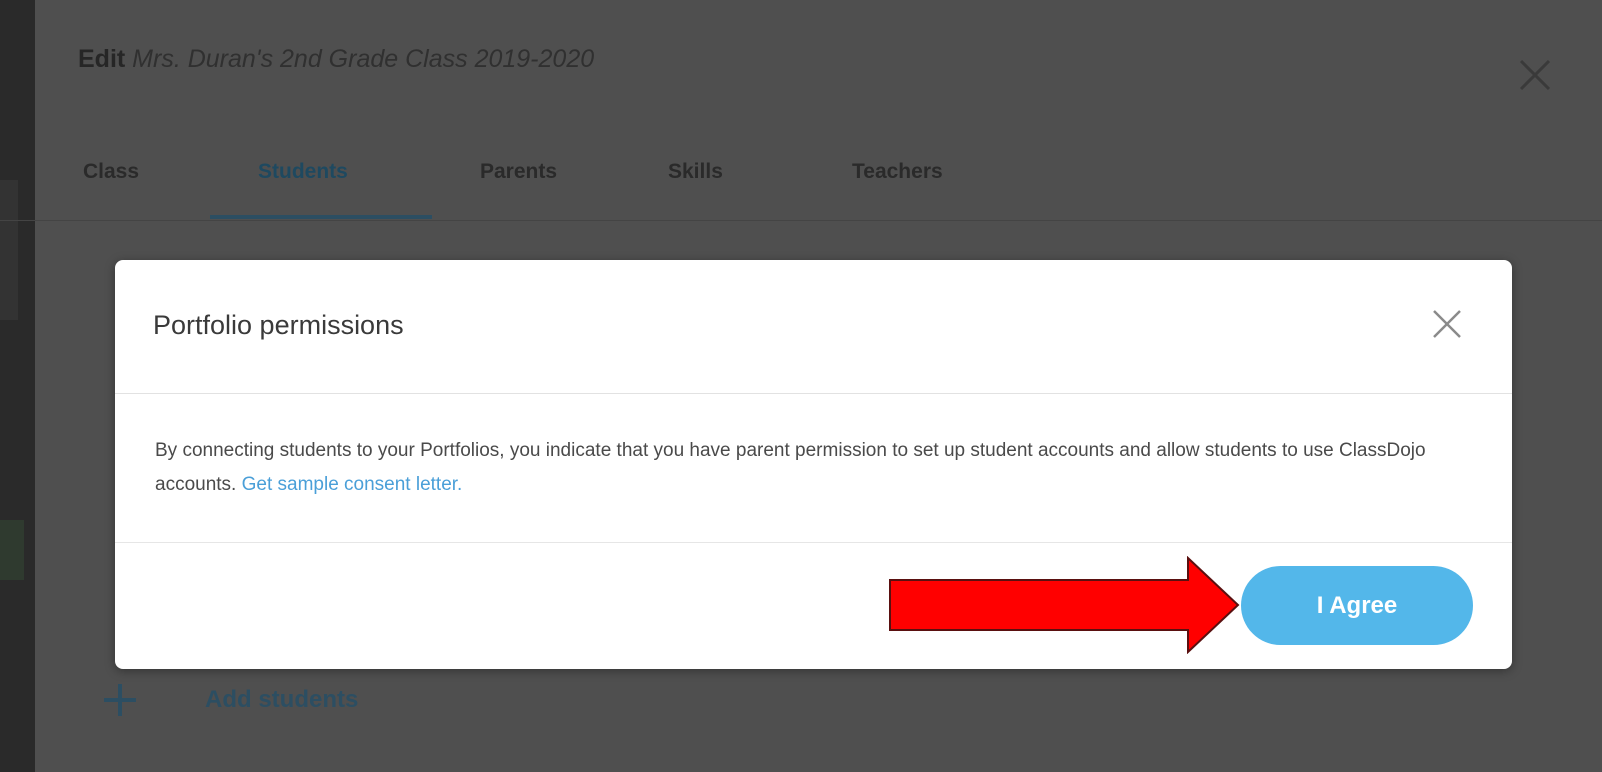 The height and width of the screenshot is (772, 1602). What do you see at coordinates (1064, 605) in the screenshot?
I see `red-arrow-right-icon` at bounding box center [1064, 605].